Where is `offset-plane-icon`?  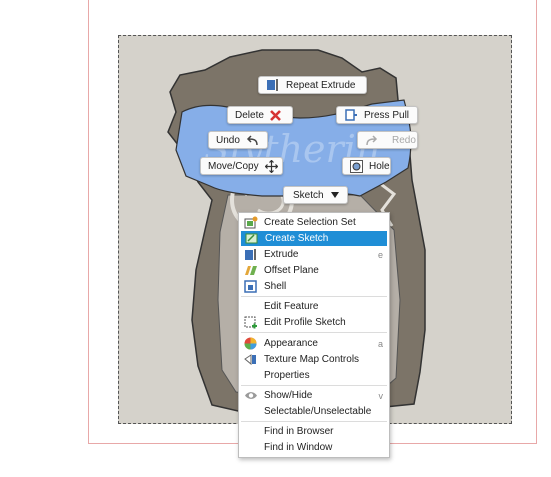 offset-plane-icon is located at coordinates (251, 270).